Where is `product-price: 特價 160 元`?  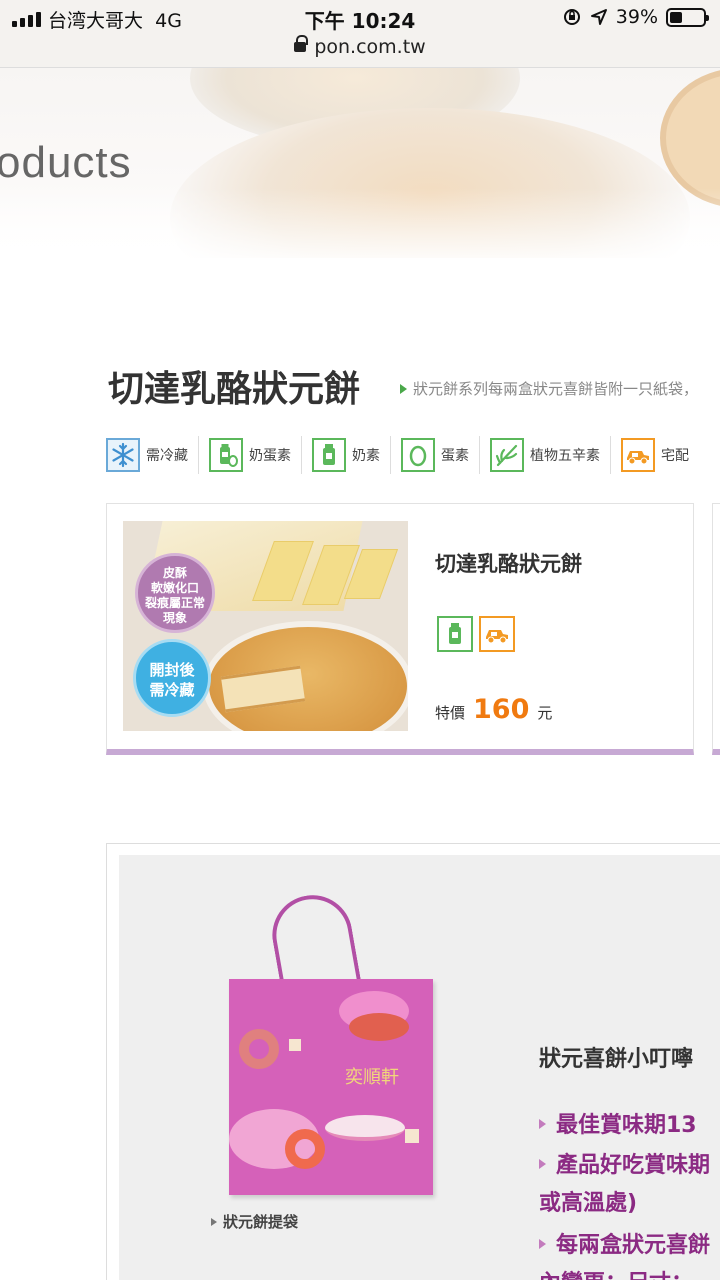
product-price: 特價 160 元 is located at coordinates (494, 709).